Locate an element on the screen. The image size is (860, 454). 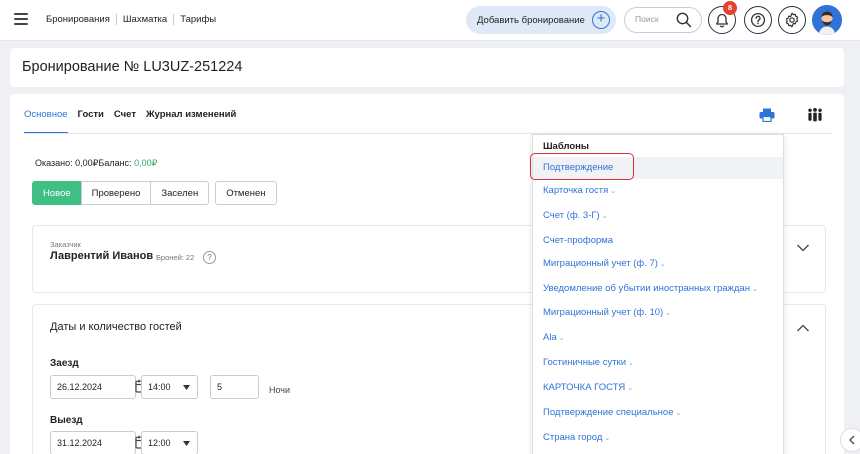
template-item: Страна город ⌄ is located at coordinates (658, 438).